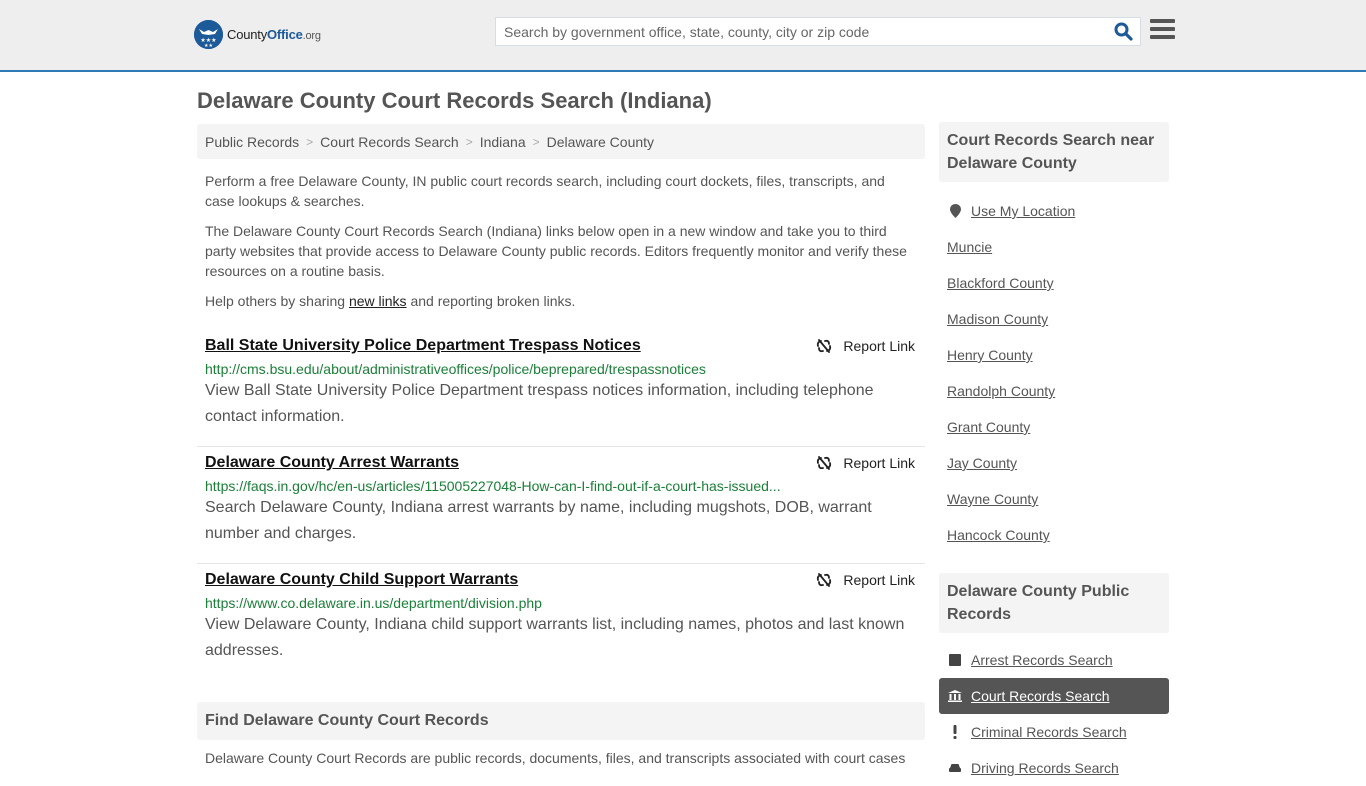 The width and height of the screenshot is (1366, 786). I want to click on breadcrumb-delaware-county: Delaware County, so click(600, 141).